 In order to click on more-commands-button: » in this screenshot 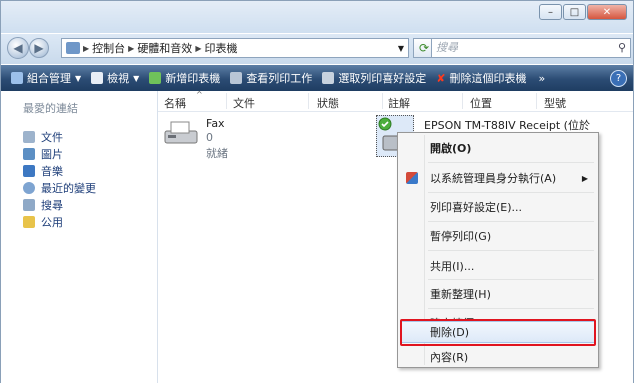, I will do `click(542, 78)`.